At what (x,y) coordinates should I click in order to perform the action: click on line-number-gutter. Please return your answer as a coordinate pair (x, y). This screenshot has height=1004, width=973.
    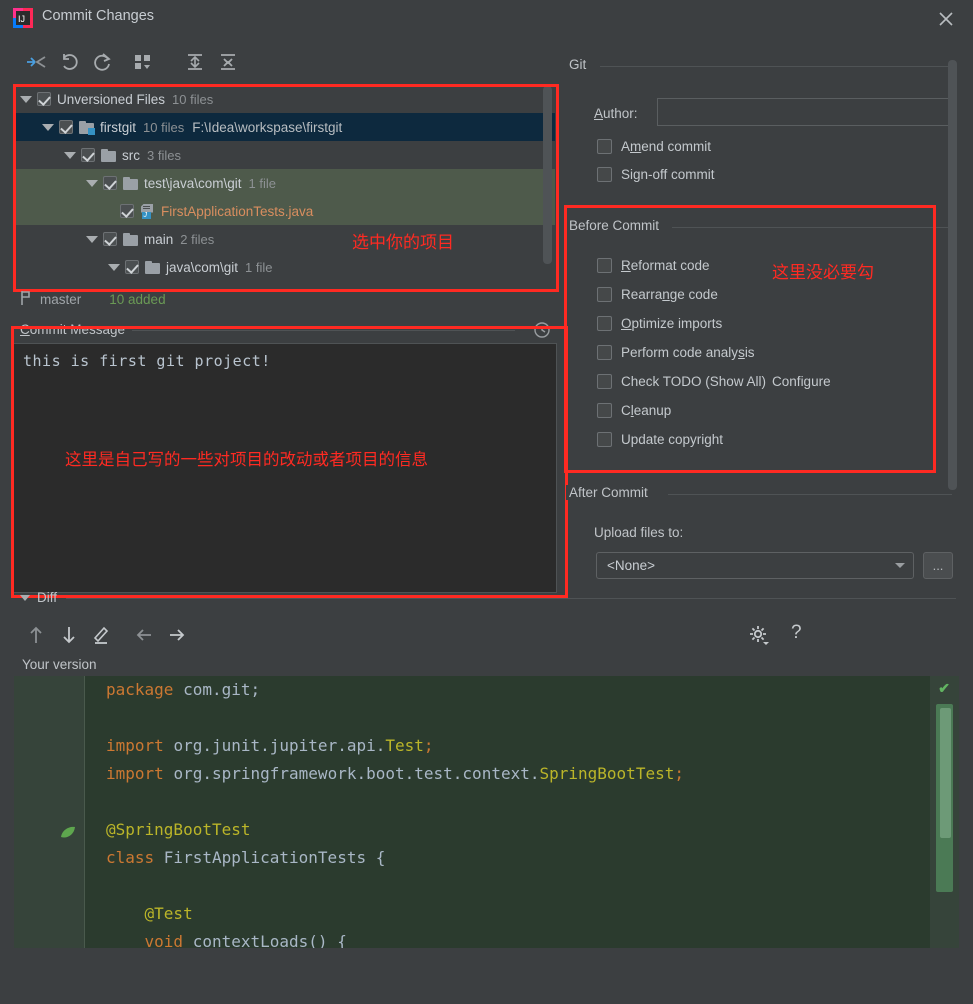
    Looking at the image, I should click on (49, 812).